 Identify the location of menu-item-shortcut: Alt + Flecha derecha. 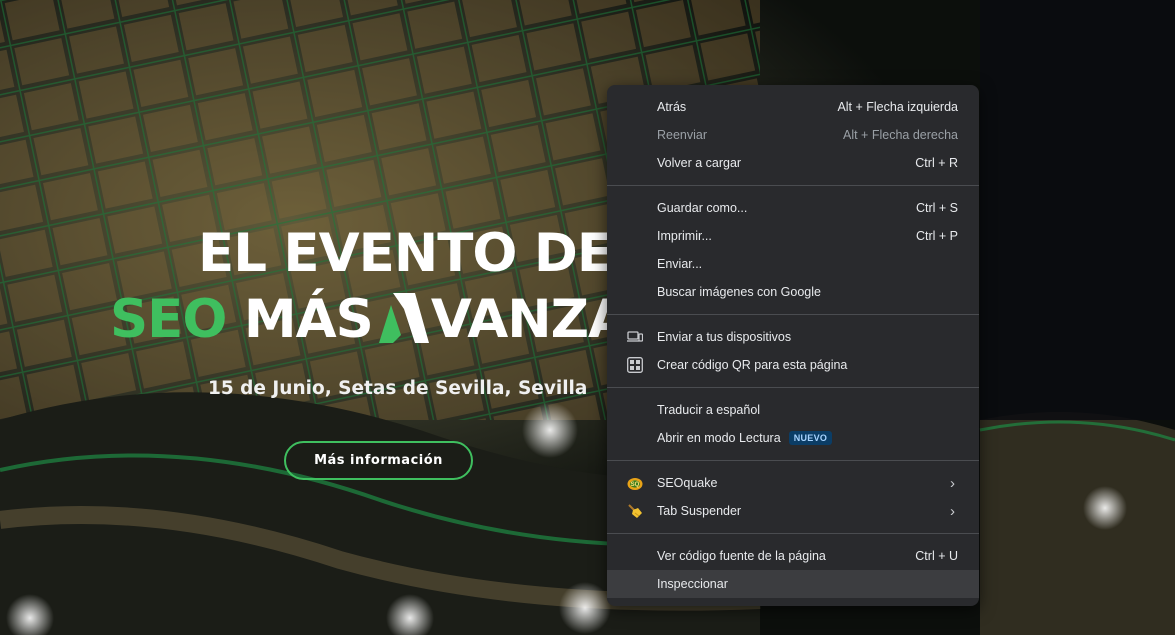
(900, 135).